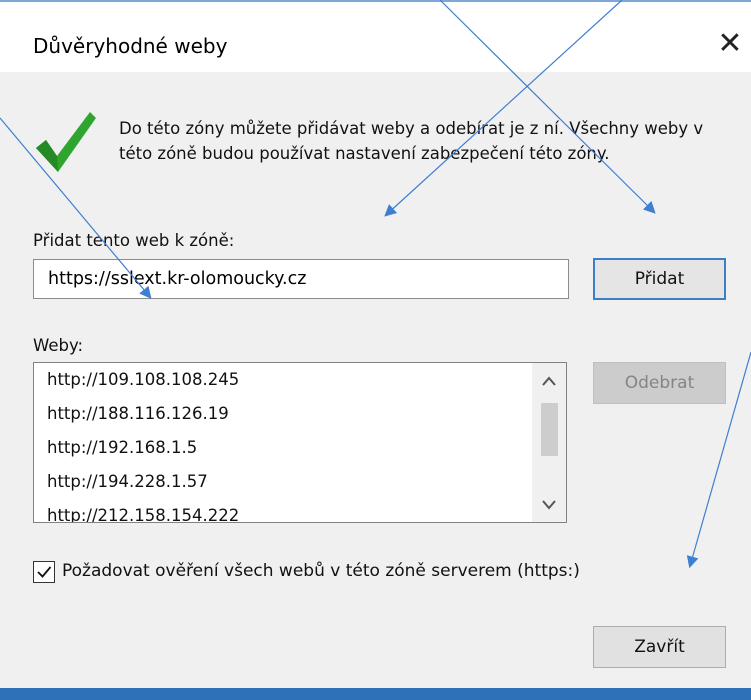 Image resolution: width=751 pixels, height=700 pixels. I want to click on close-icon: ✕, so click(730, 44).